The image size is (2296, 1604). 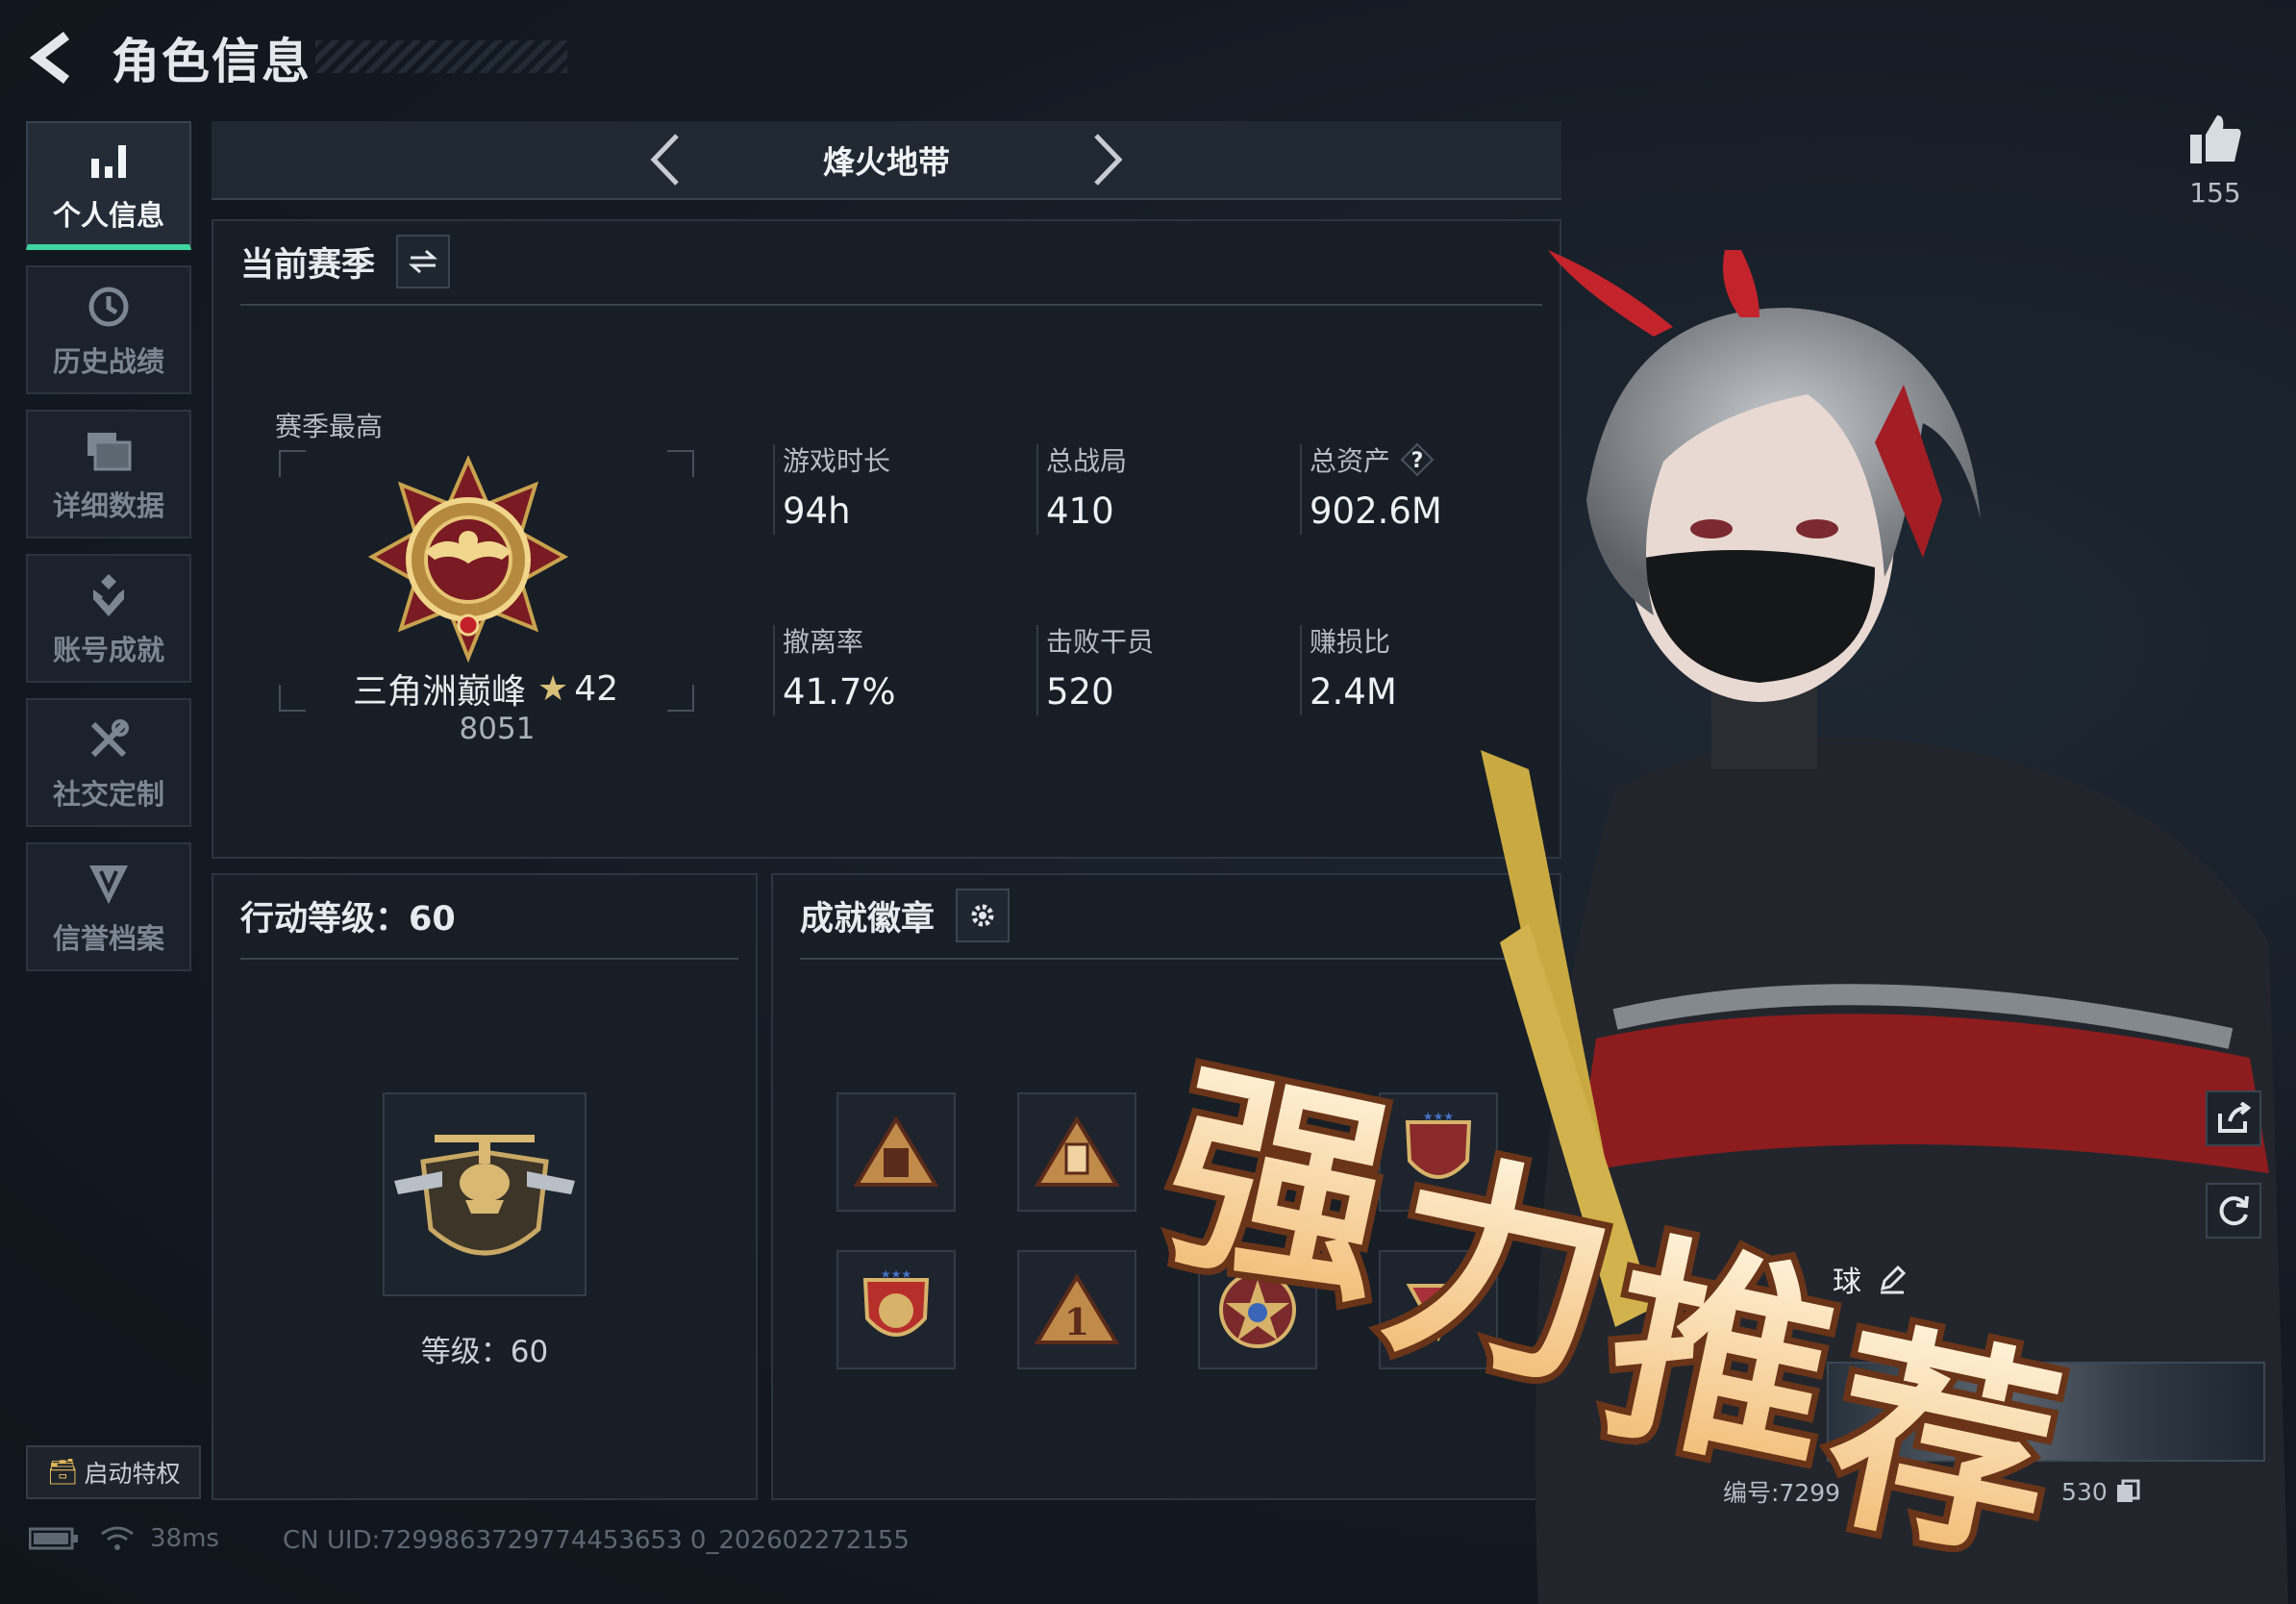 I want to click on rank-name-row: 三角洲巅峰 ★ 42, so click(x=485, y=689).